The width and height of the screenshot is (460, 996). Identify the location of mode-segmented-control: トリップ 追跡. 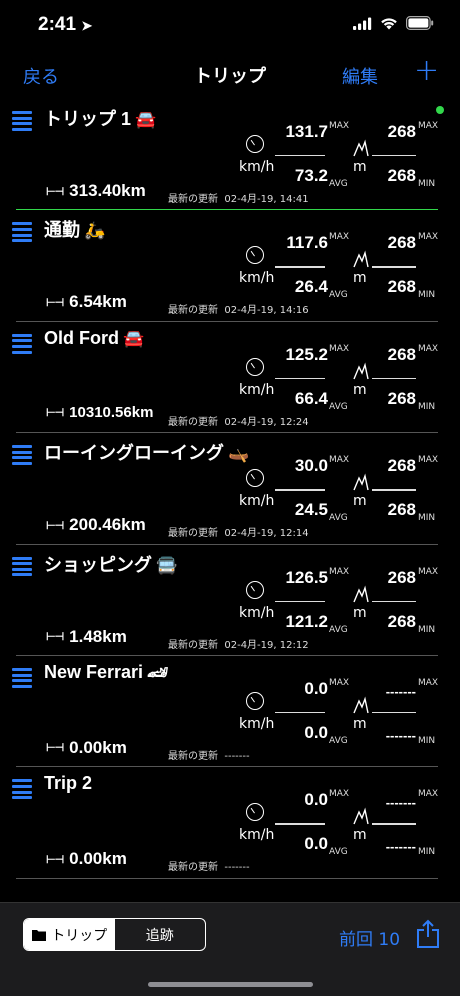
(114, 934).